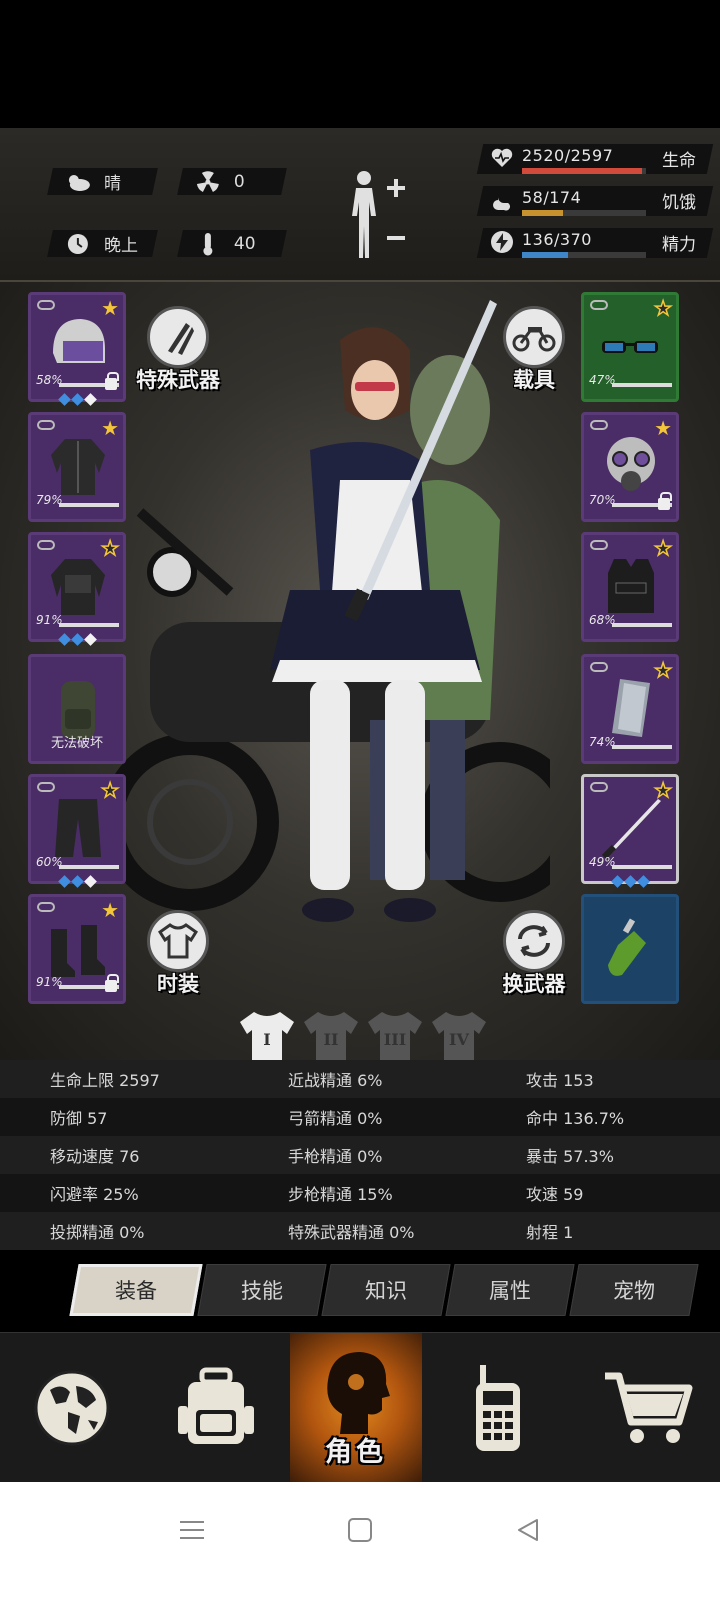 The image size is (720, 1600). I want to click on armor-jacket-icon, so click(78, 587).